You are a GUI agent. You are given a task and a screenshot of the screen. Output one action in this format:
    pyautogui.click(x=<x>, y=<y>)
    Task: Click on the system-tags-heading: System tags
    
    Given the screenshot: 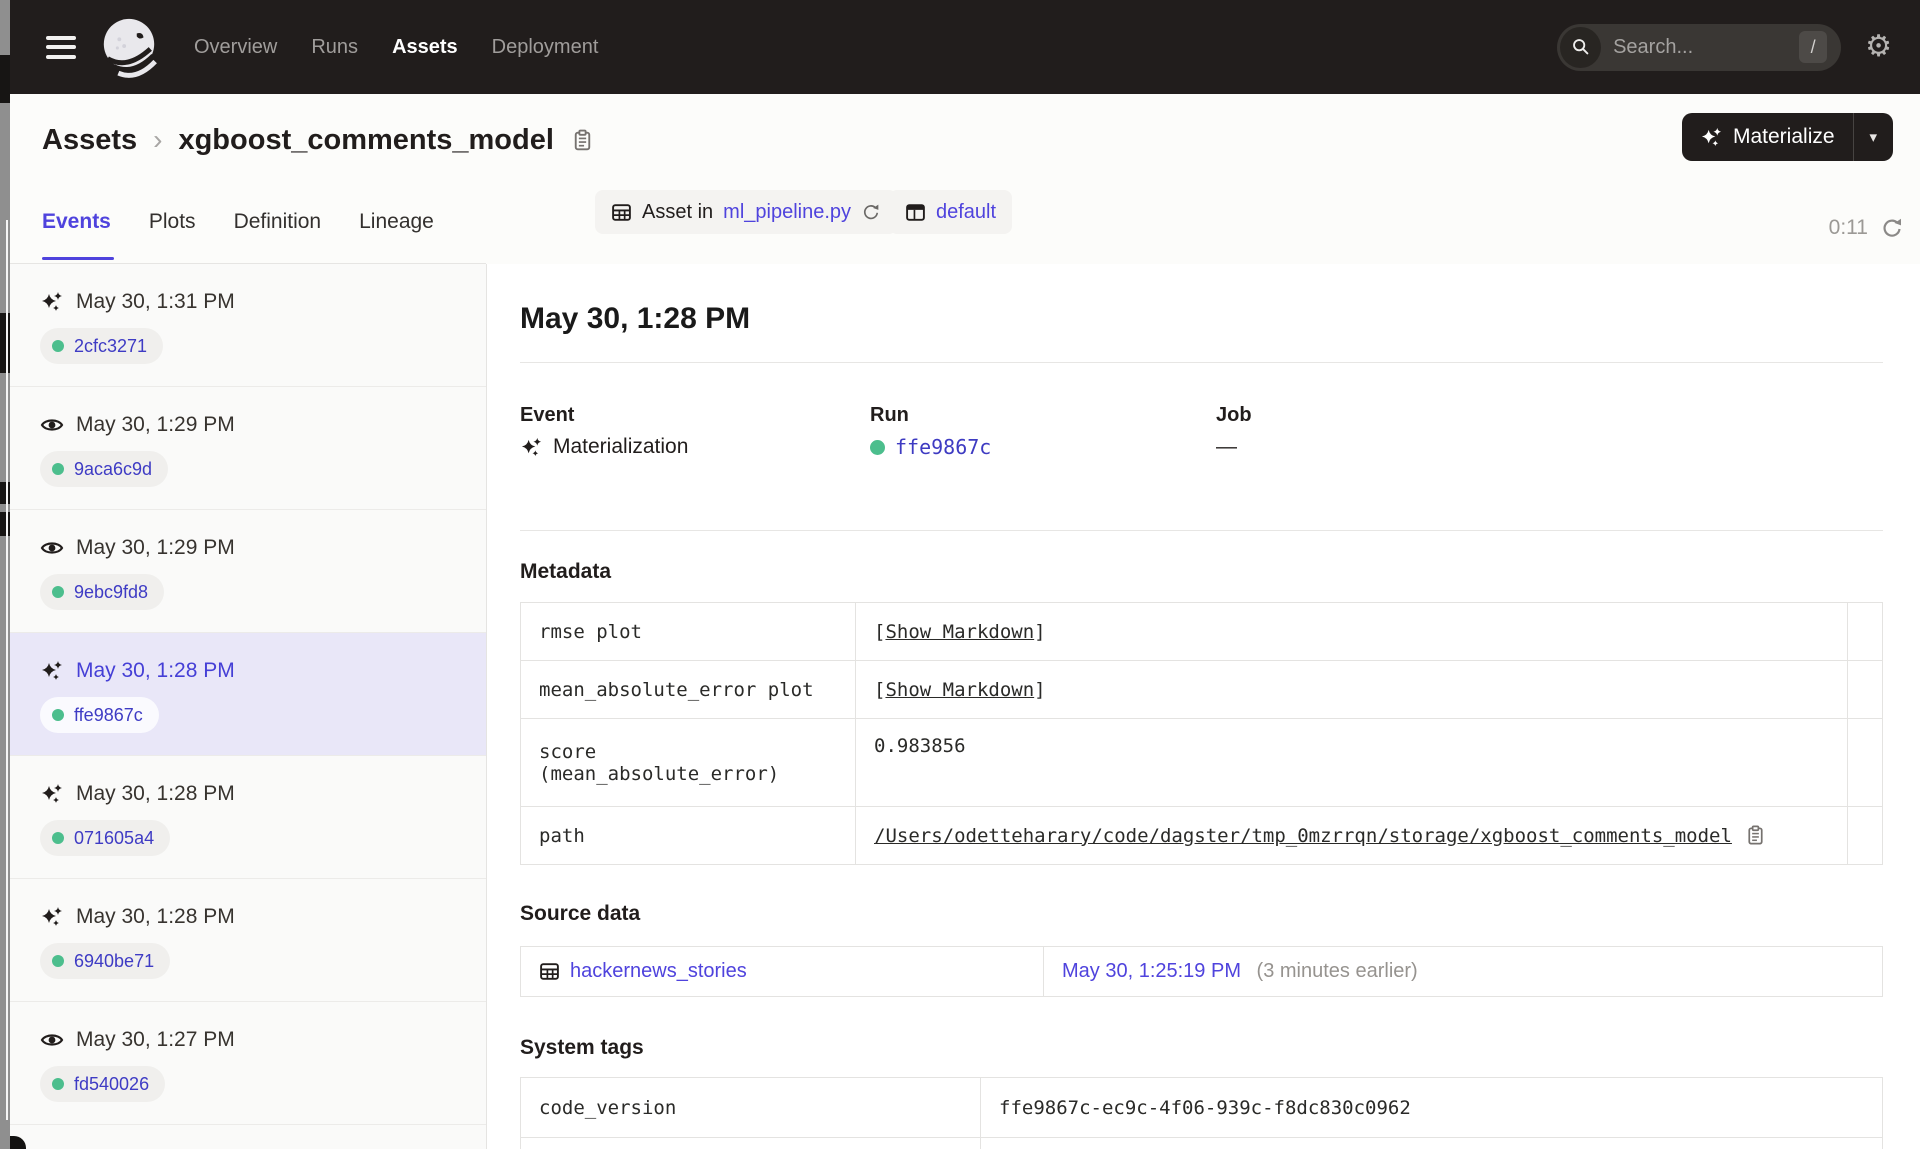 What is the action you would take?
    pyautogui.click(x=582, y=1047)
    